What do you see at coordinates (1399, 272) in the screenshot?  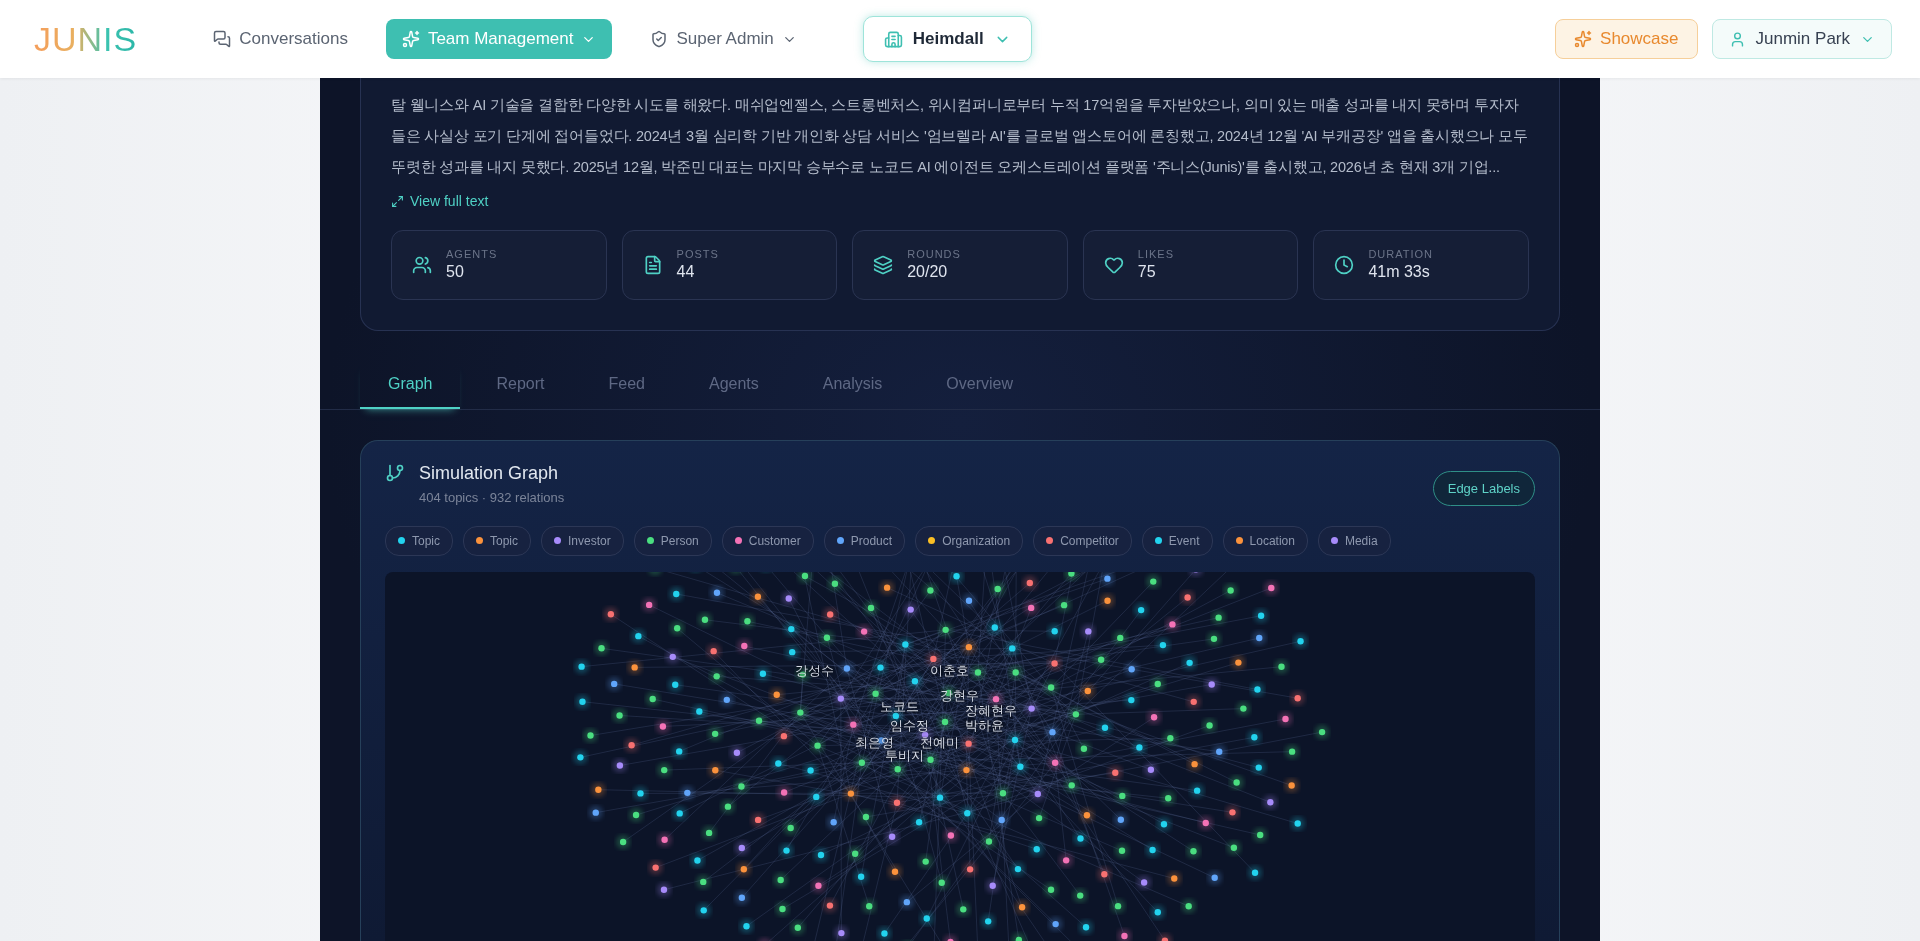 I see `stat-value: 41m 33s` at bounding box center [1399, 272].